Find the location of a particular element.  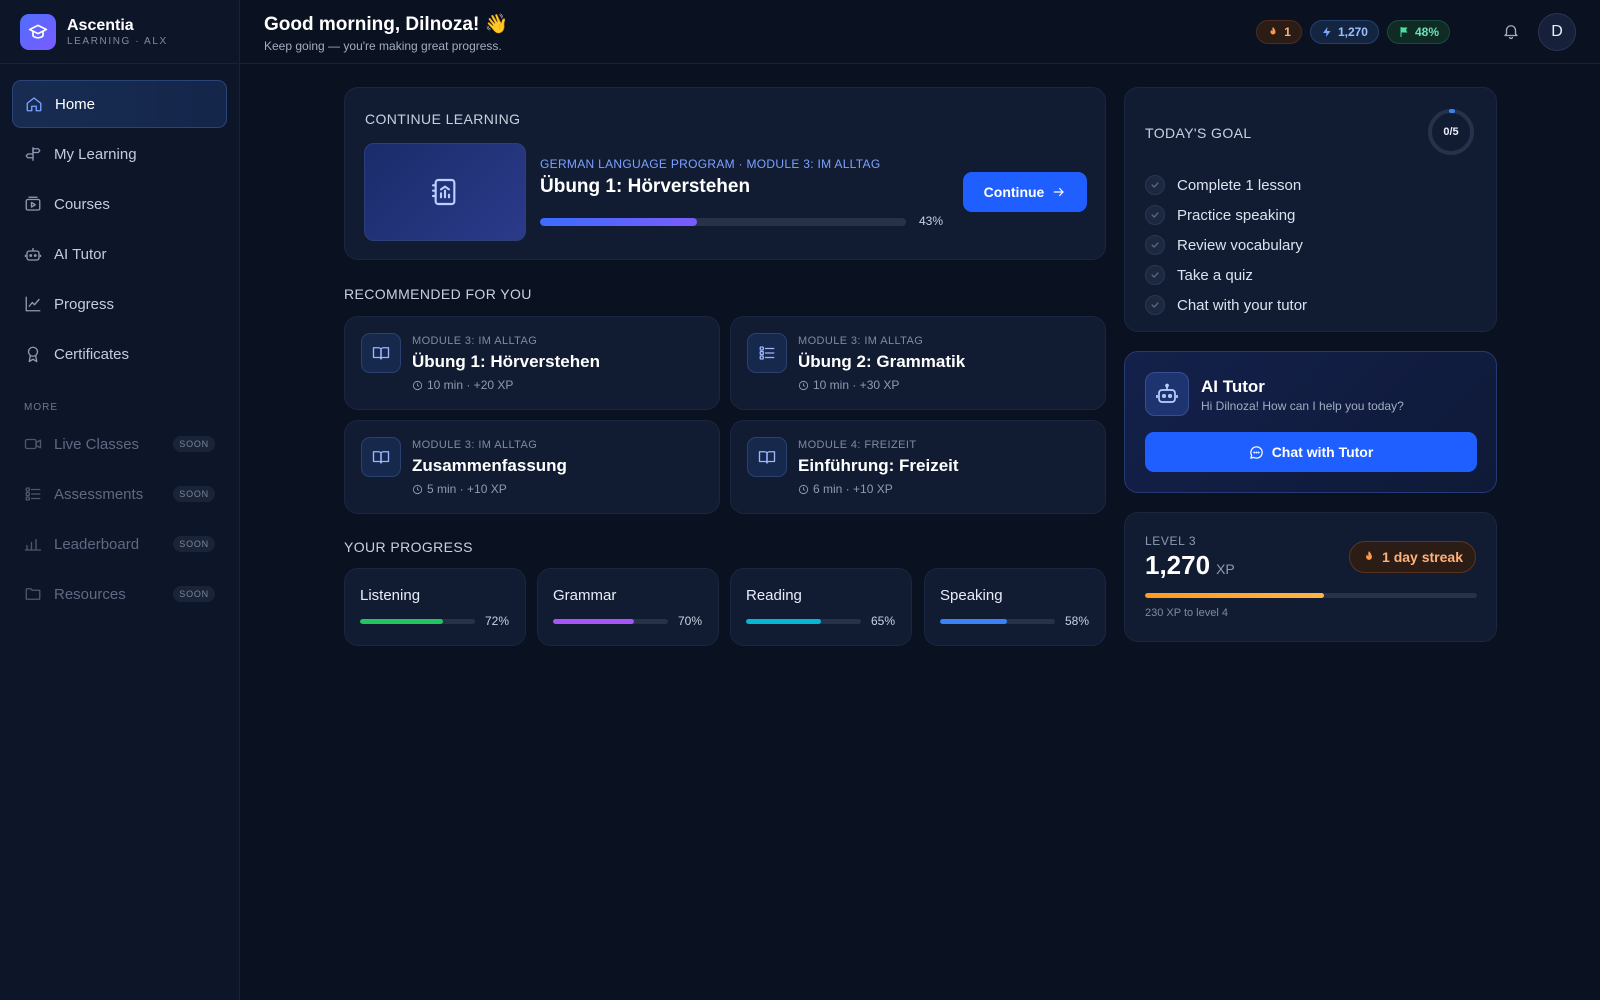

skill-progress-label: 72% is located at coordinates (496, 621).